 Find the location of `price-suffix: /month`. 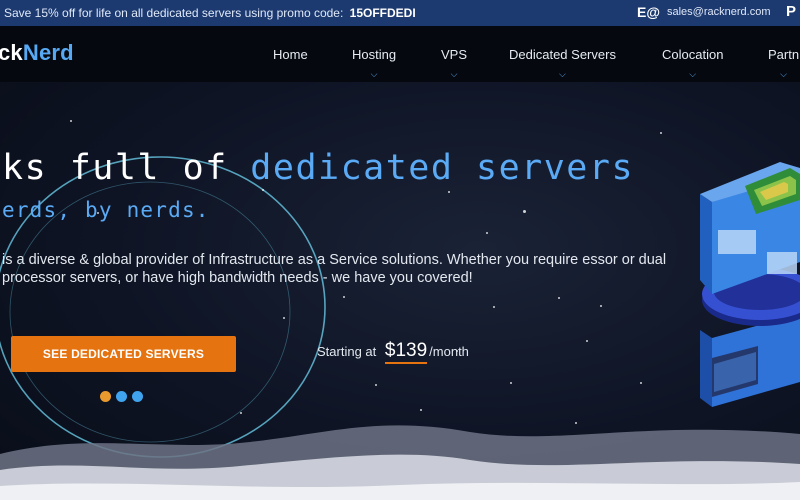

price-suffix: /month is located at coordinates (449, 351).